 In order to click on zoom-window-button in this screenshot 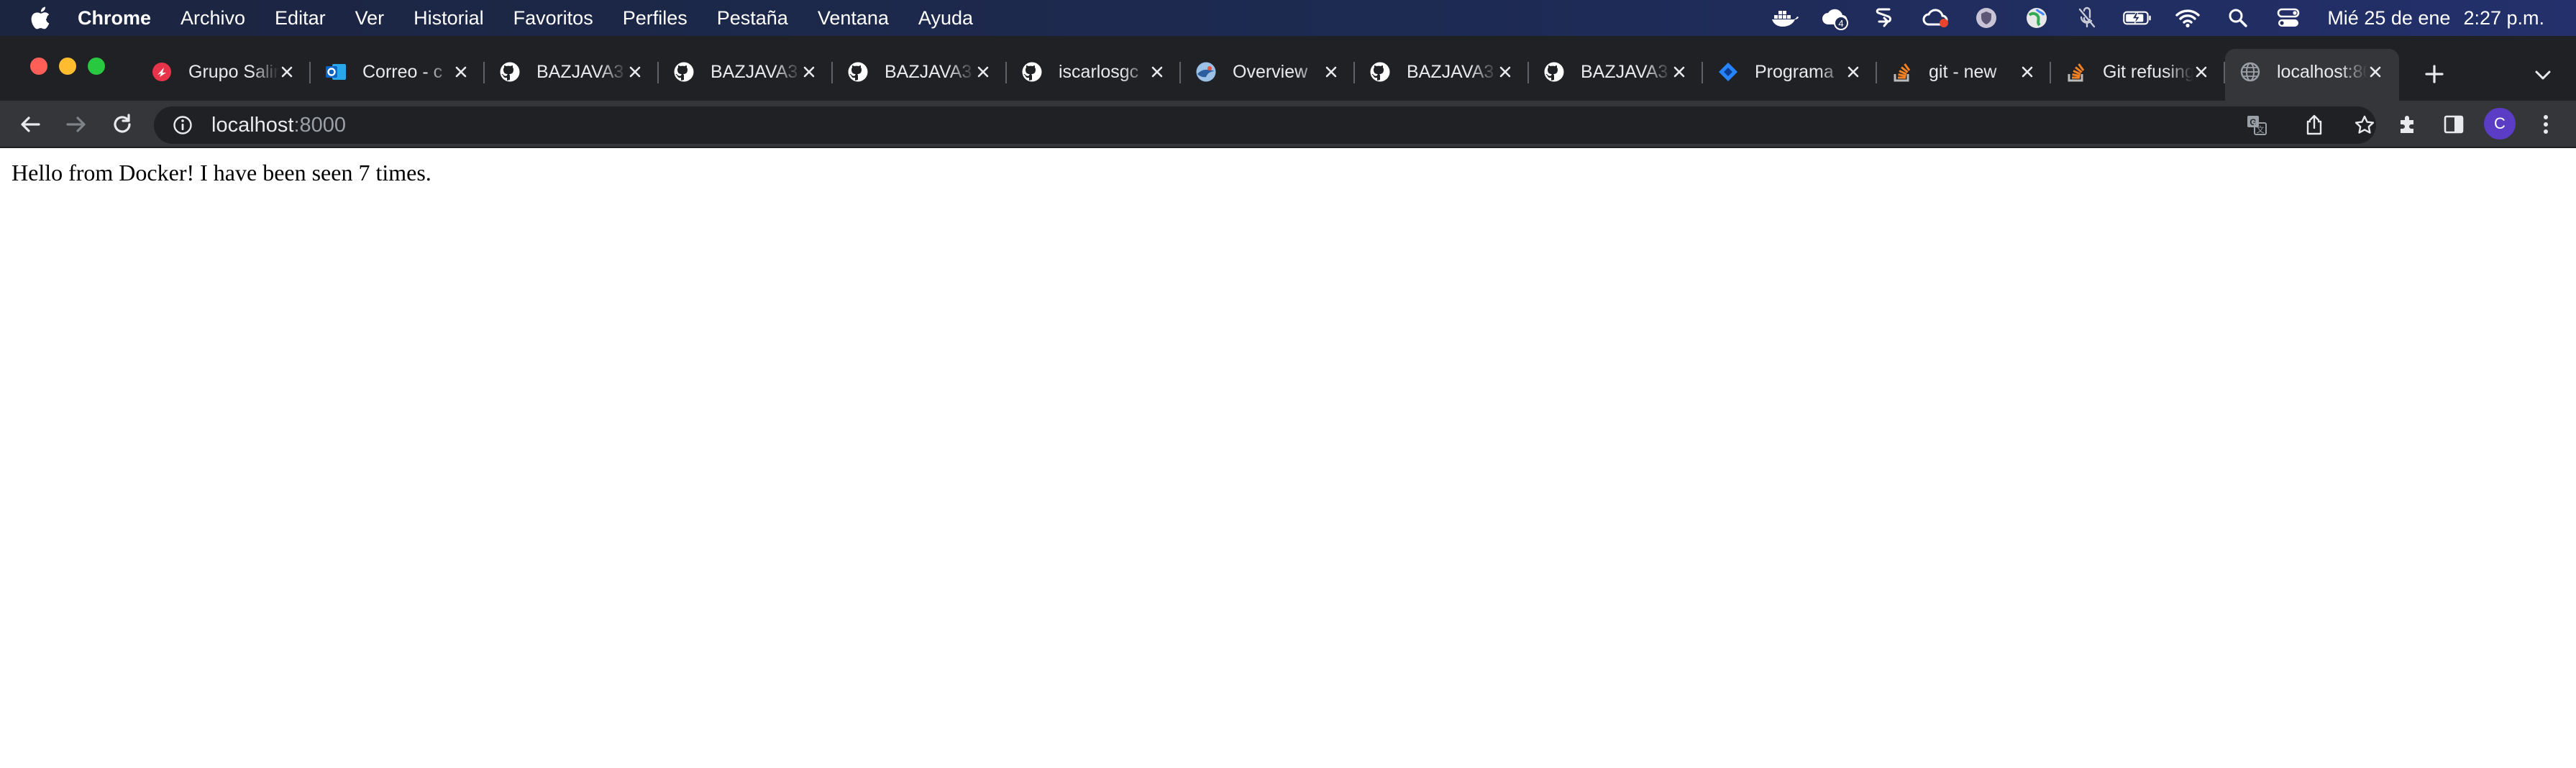, I will do `click(97, 66)`.